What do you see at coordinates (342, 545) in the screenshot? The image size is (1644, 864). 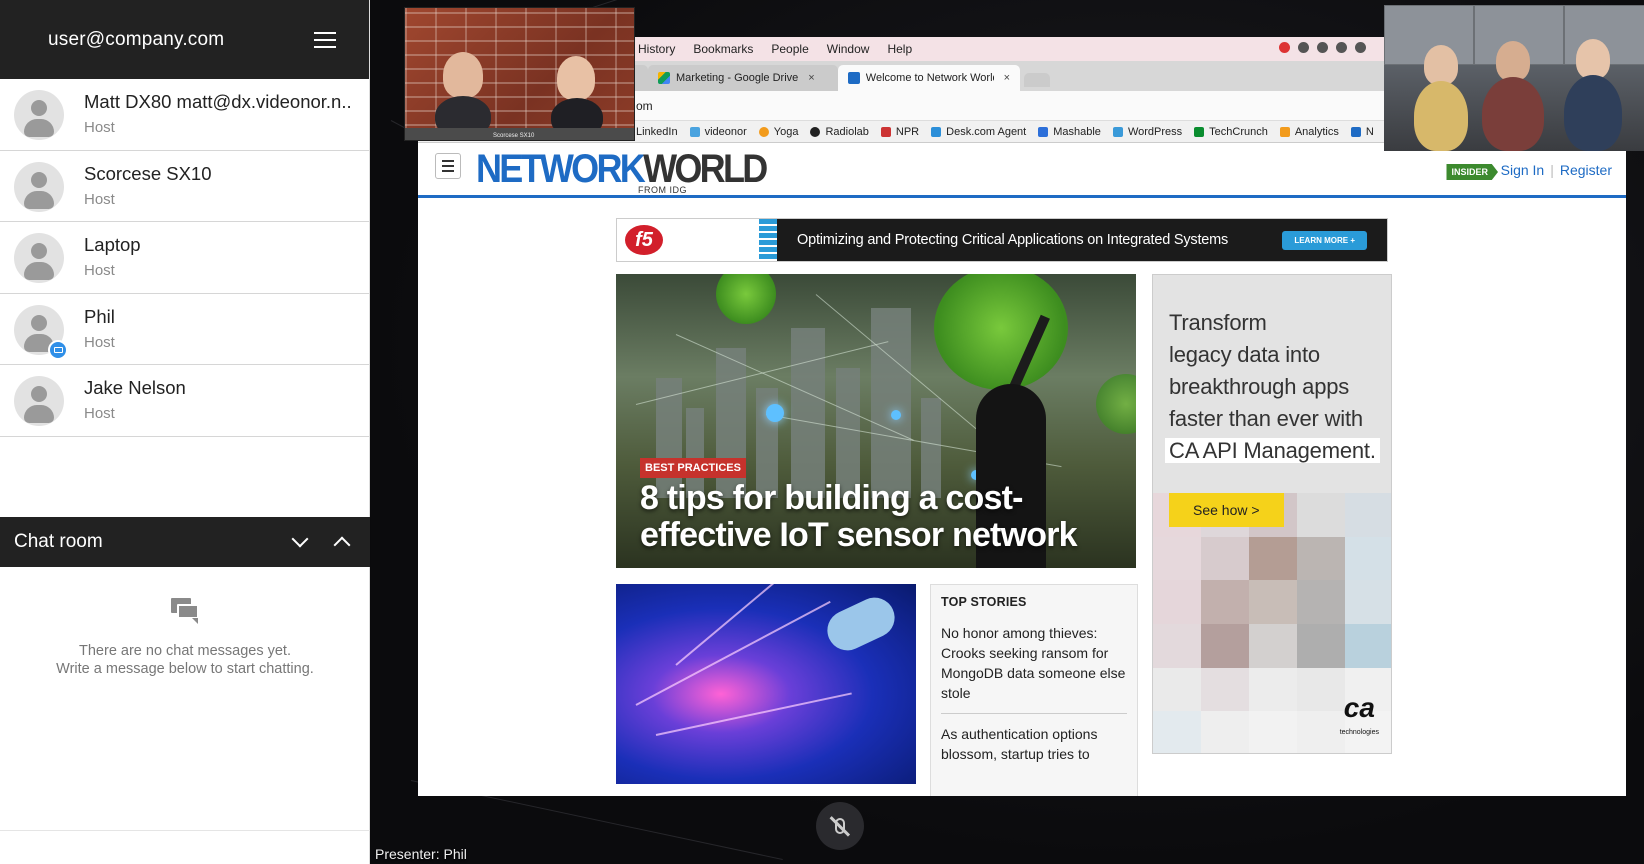 I see `chevron-up-icon` at bounding box center [342, 545].